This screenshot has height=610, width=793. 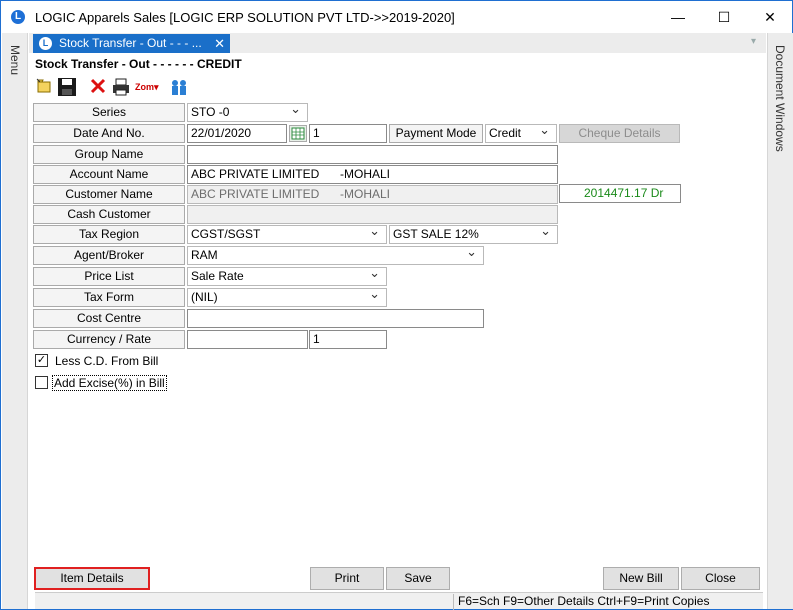 I want to click on group-name-input, so click(x=372, y=154).